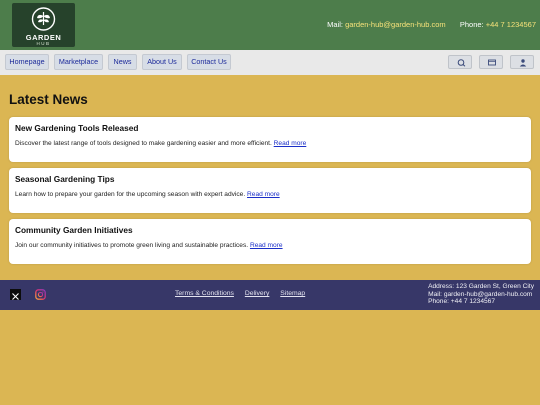 This screenshot has height=405, width=540. I want to click on account-button, so click(522, 62).